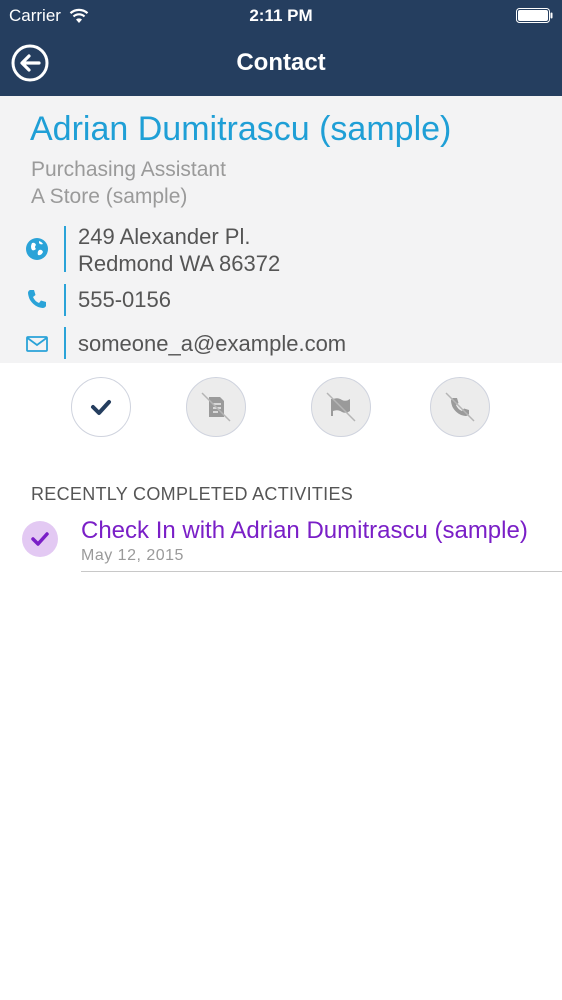  What do you see at coordinates (241, 129) in the screenshot?
I see `contact-name: Adrian Dumitrascu (sample)` at bounding box center [241, 129].